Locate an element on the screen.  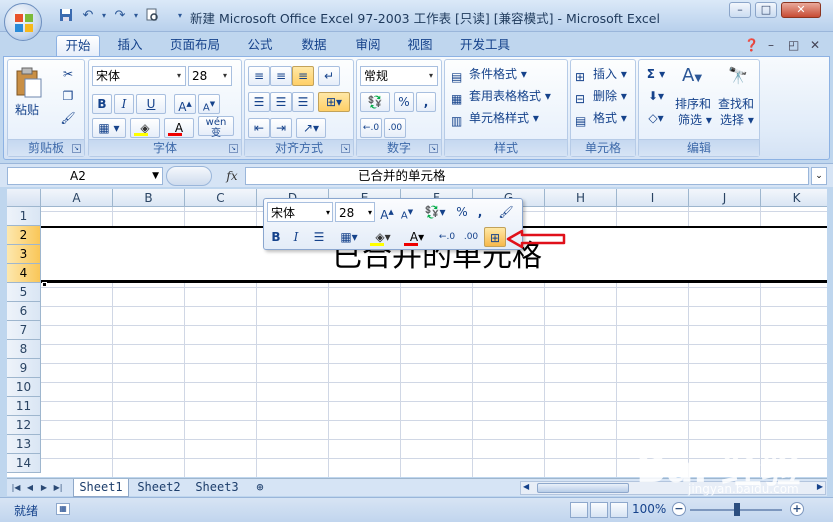
tab-insert: 插入 is located at coordinates (130, 45).